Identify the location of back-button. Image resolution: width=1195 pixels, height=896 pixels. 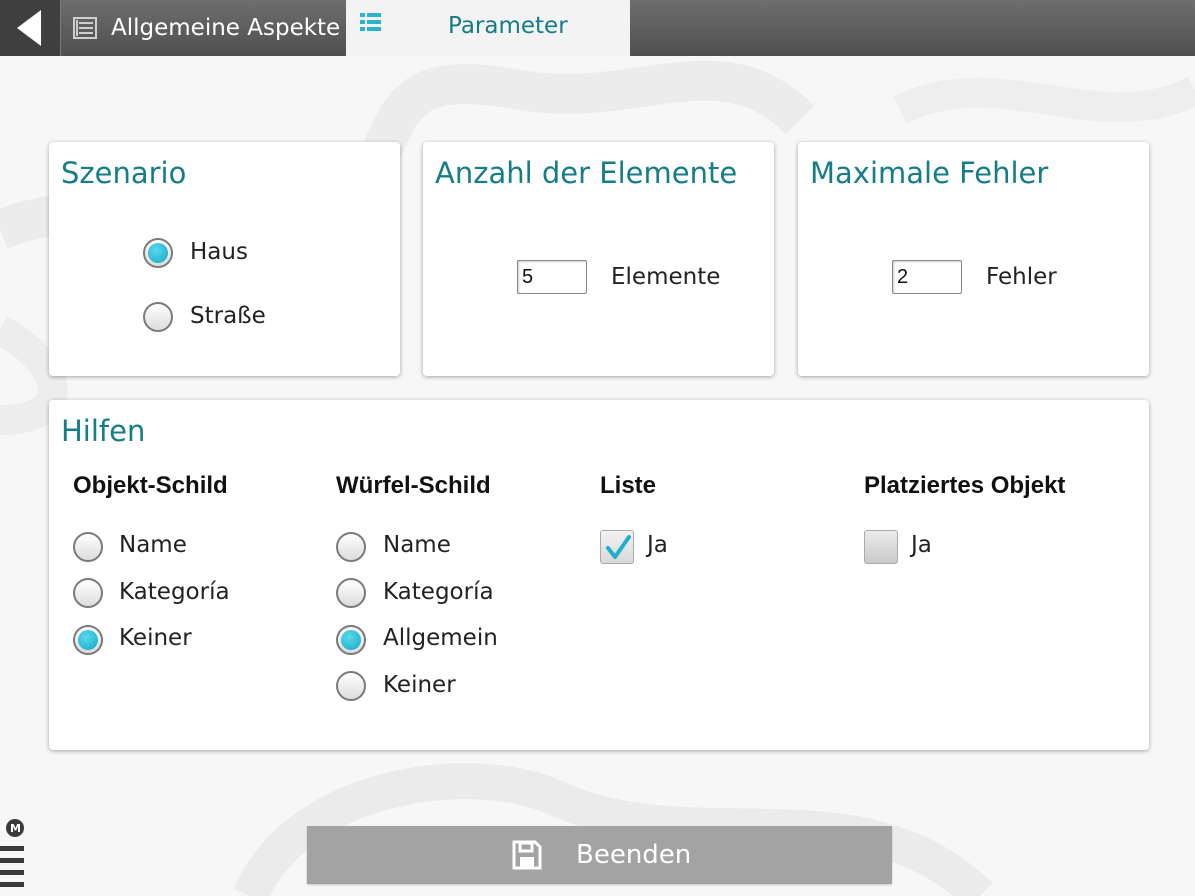
(30, 28).